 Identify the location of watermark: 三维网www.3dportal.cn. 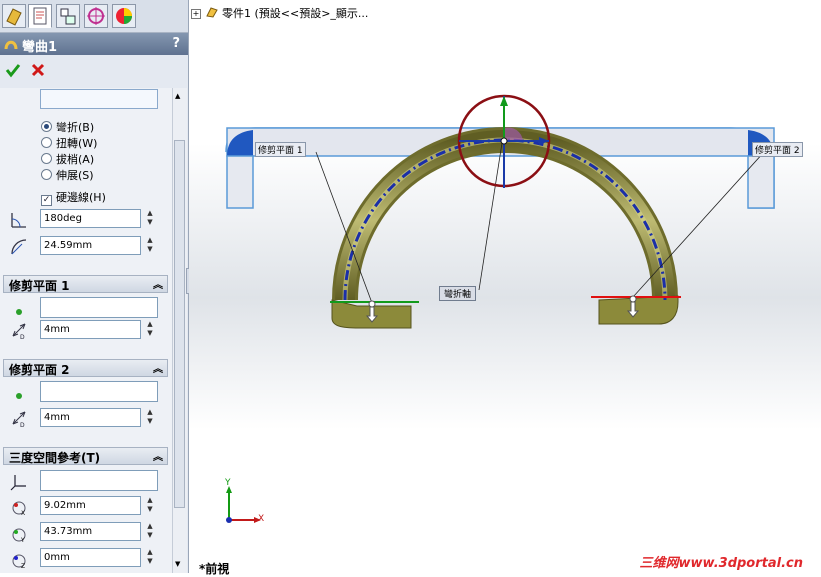
(721, 563).